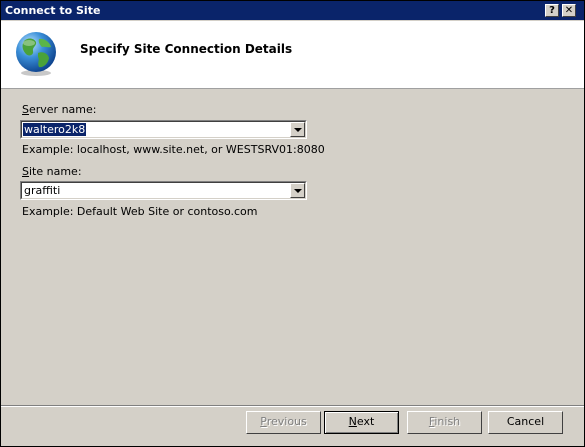 This screenshot has height=447, width=585. I want to click on site-name-dropdown-button, so click(297, 190).